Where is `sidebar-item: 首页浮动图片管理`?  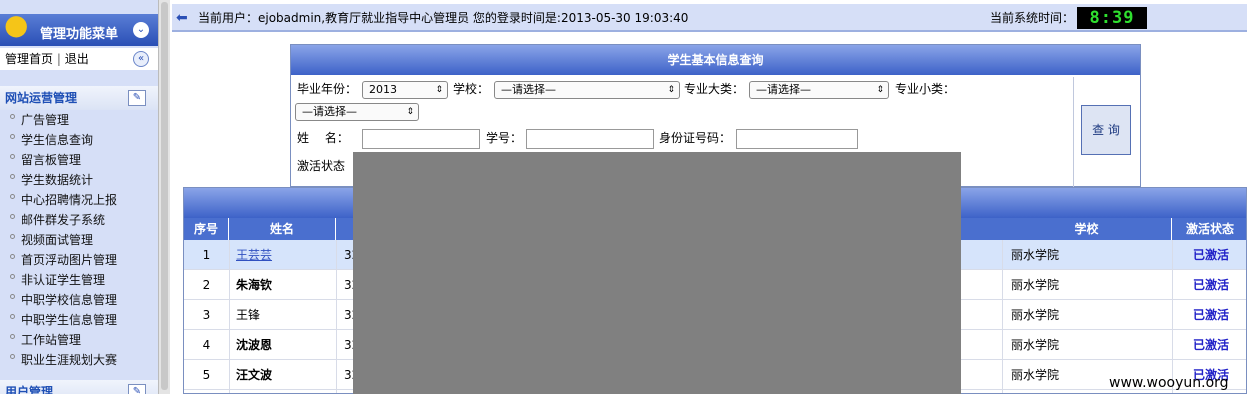
sidebar-item: 首页浮动图片管理 is located at coordinates (79, 260).